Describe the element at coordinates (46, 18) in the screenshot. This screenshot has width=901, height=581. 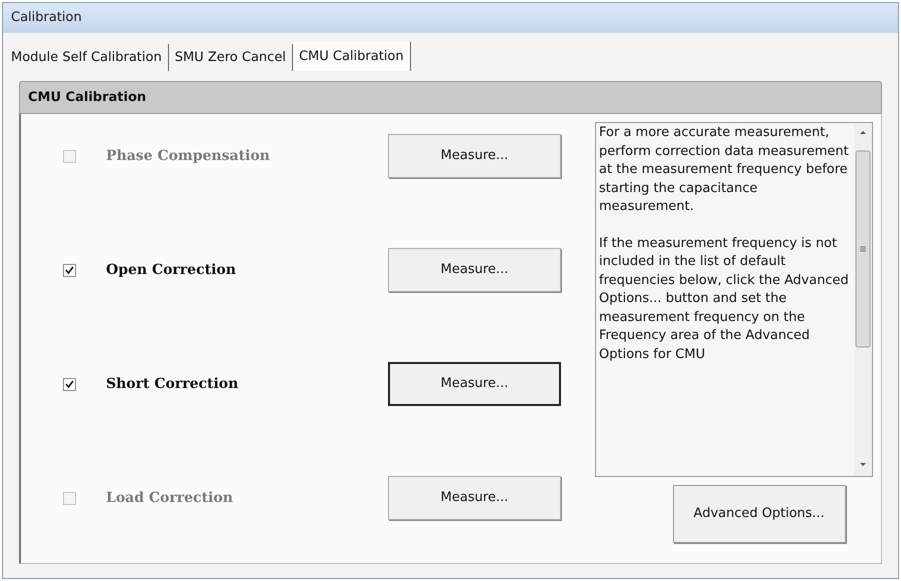
I see `window-title: Calibration` at that location.